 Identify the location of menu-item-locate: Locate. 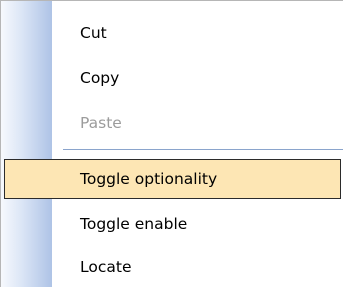
(172, 267).